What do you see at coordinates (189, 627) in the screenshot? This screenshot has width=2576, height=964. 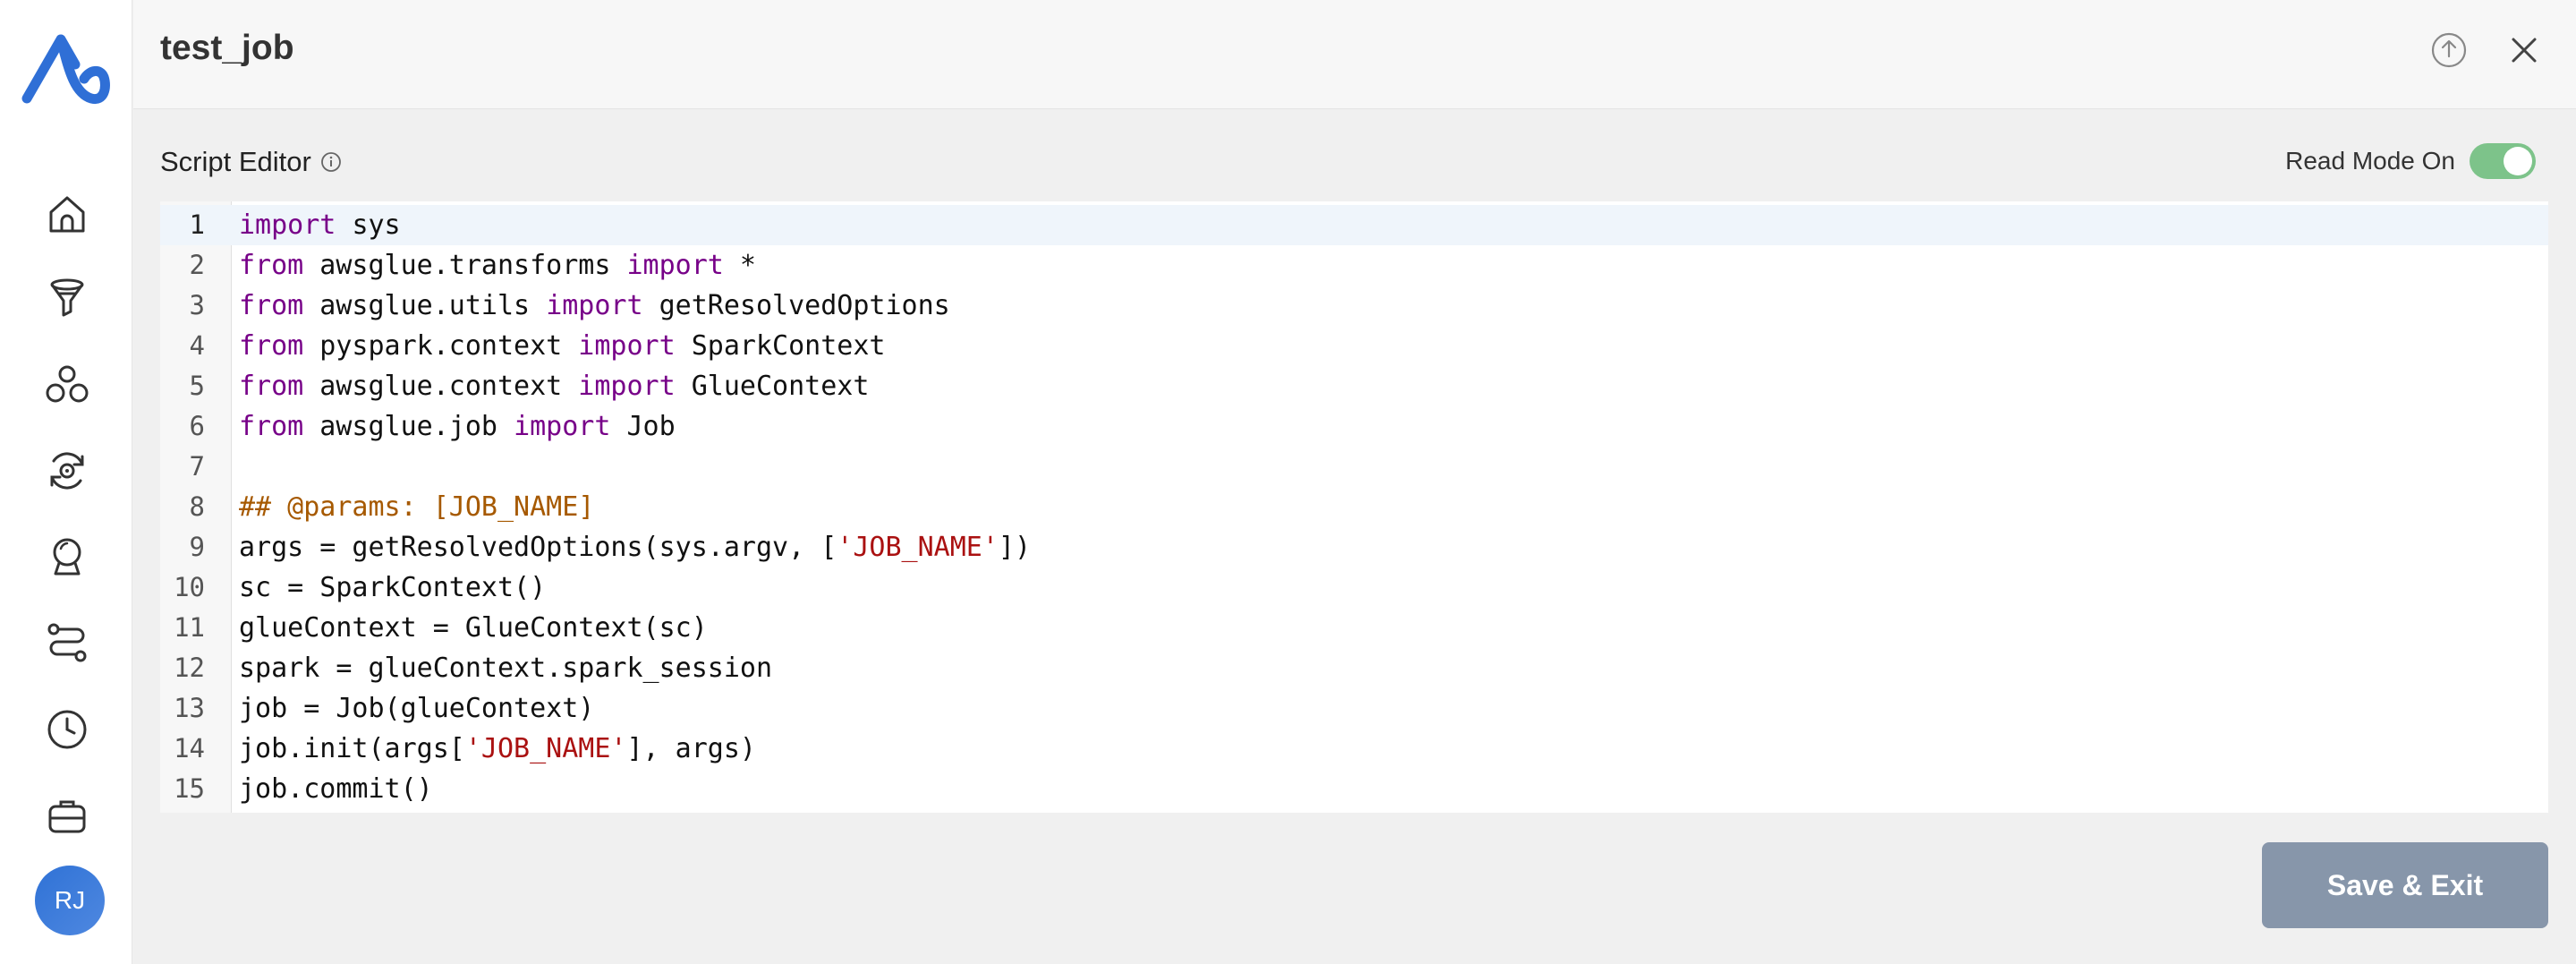 I see `line-number: 11` at bounding box center [189, 627].